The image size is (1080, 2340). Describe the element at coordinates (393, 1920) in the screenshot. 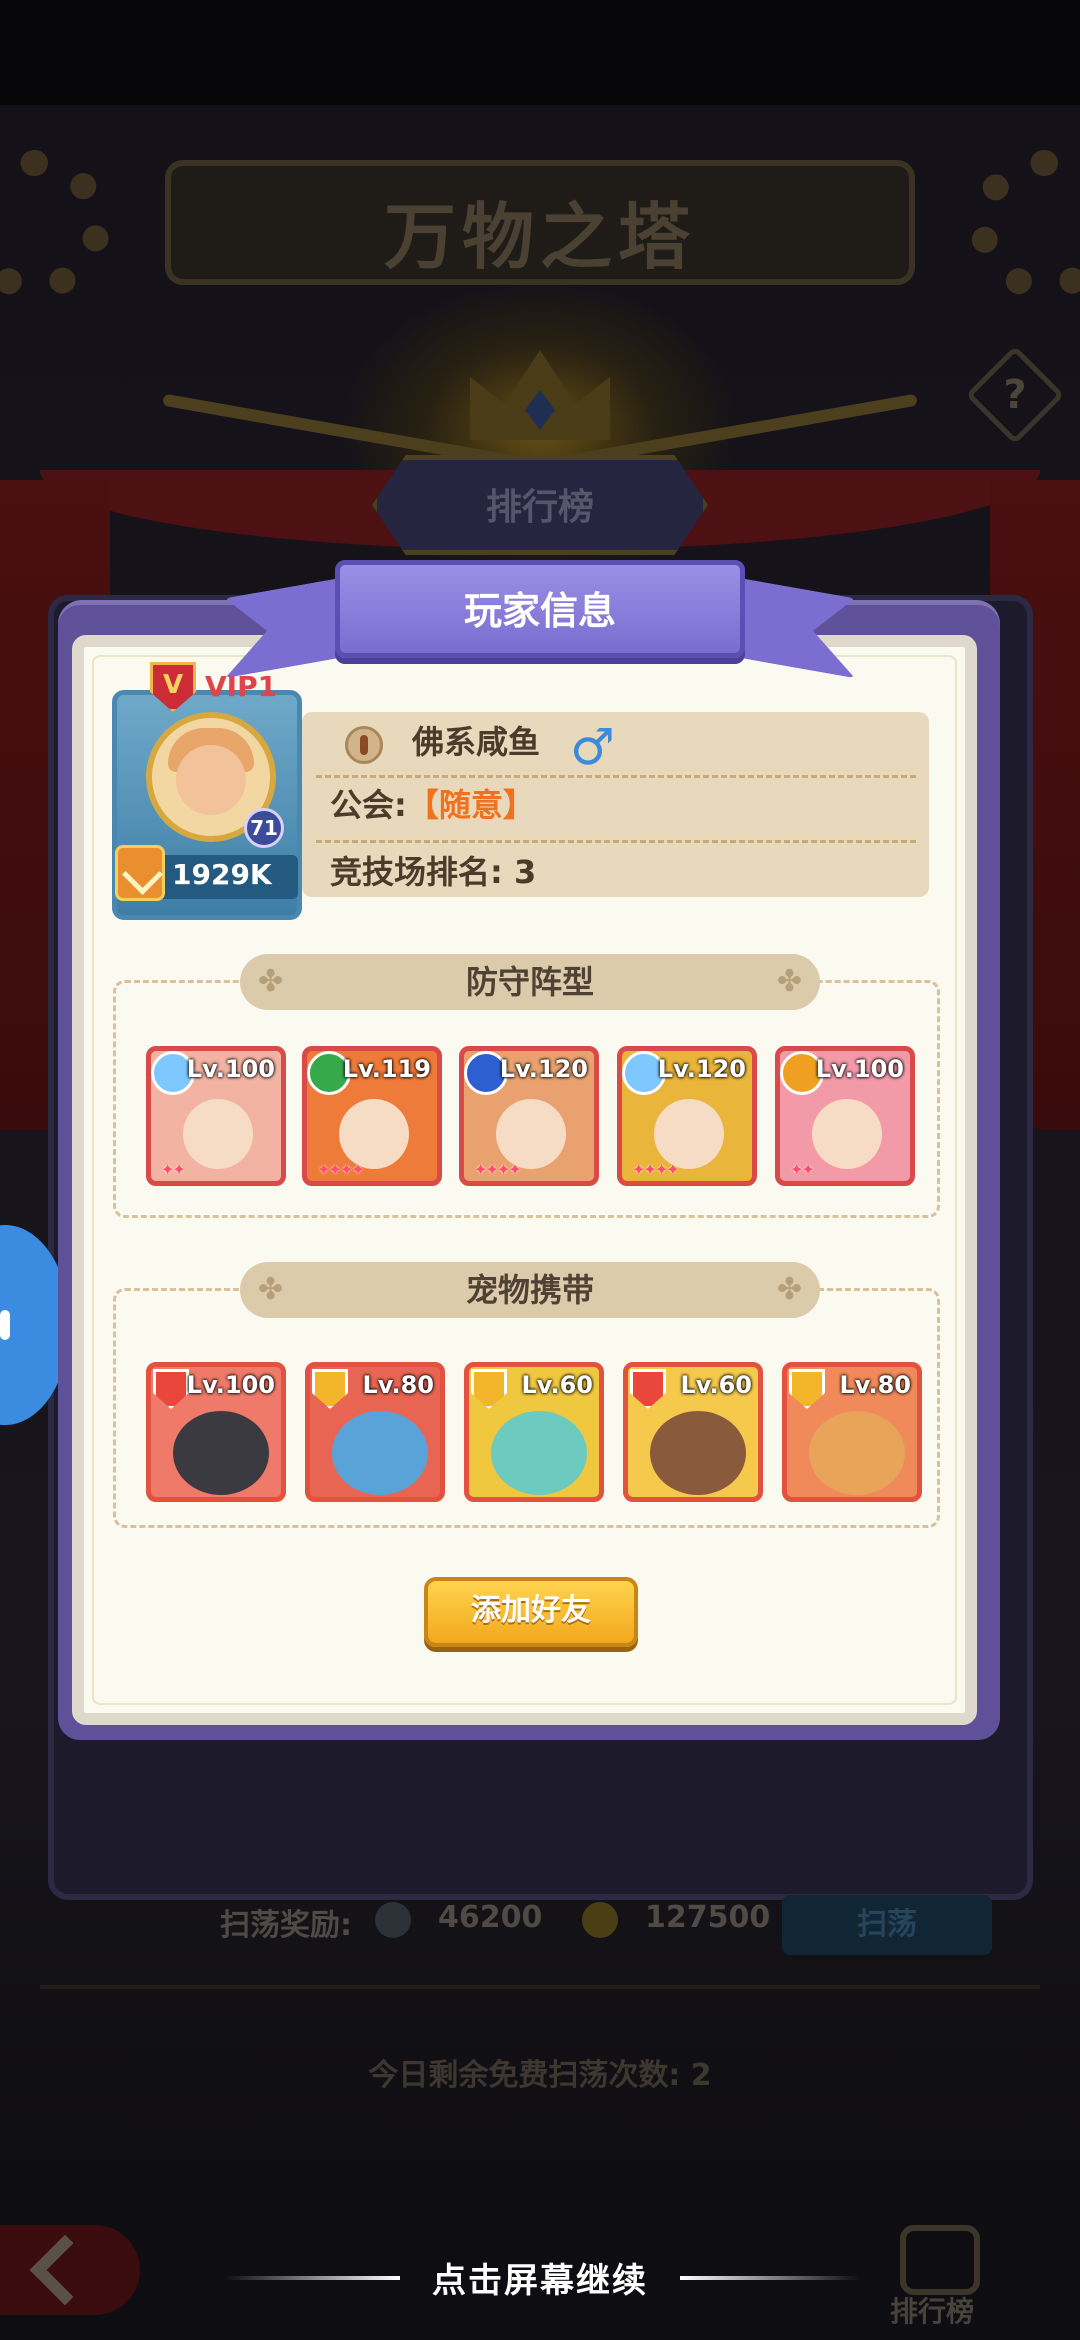

I see `gem-coin-icon` at that location.